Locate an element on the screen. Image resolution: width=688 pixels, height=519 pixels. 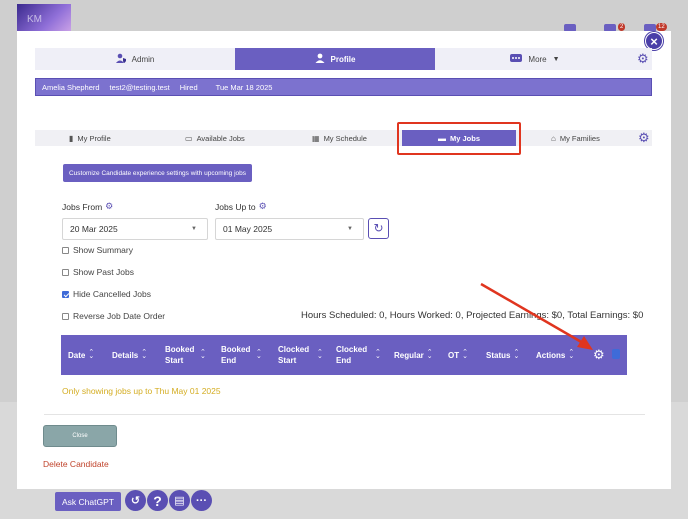
show-summary-label: Show Summary is located at coordinates (103, 250).